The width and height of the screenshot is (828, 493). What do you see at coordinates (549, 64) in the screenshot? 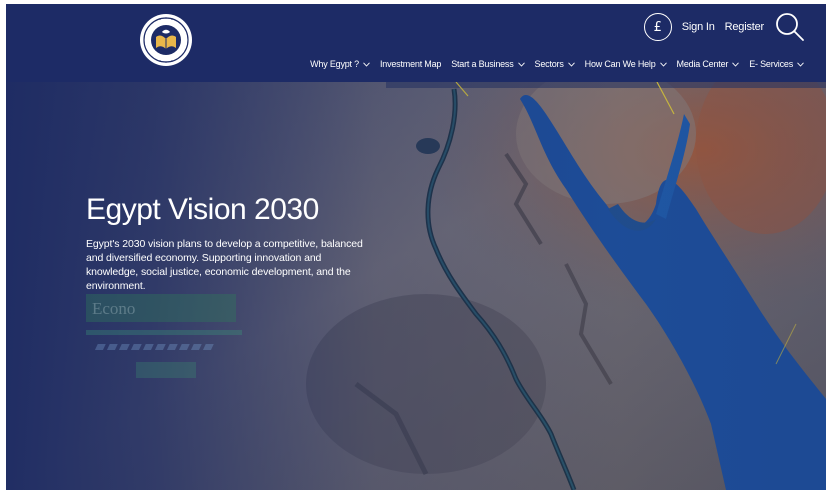
I see `nav-label: Sectors` at bounding box center [549, 64].